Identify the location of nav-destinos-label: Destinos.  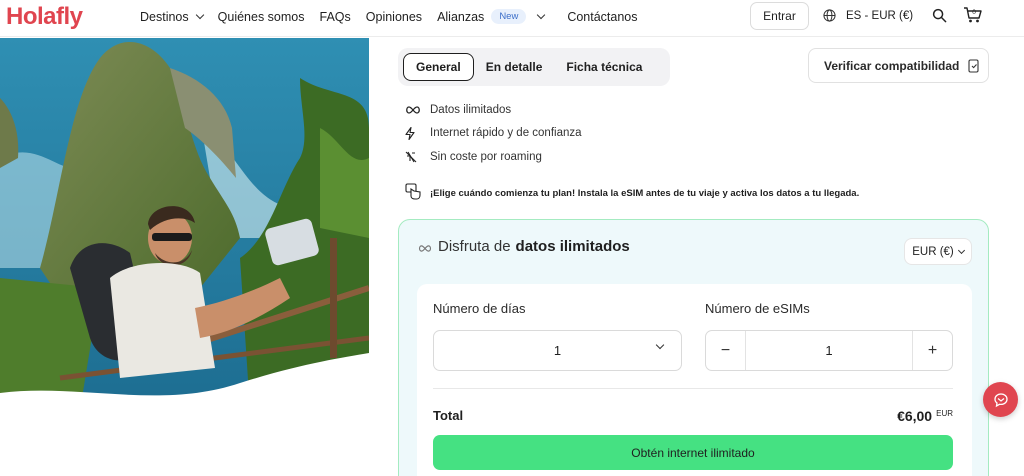
(164, 16).